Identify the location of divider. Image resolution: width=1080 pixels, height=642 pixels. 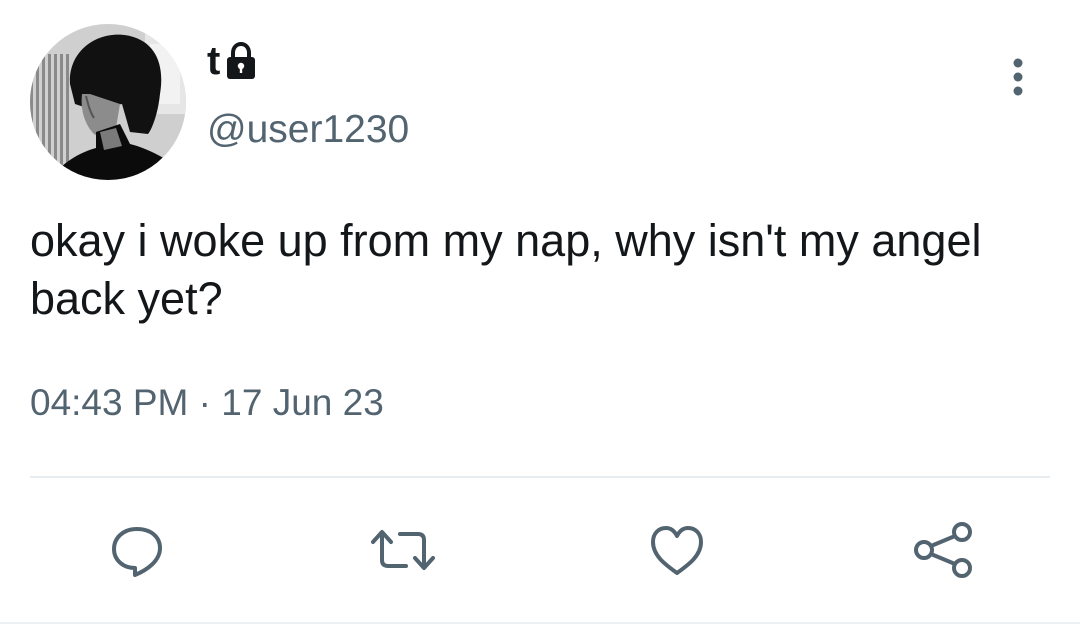
(540, 477).